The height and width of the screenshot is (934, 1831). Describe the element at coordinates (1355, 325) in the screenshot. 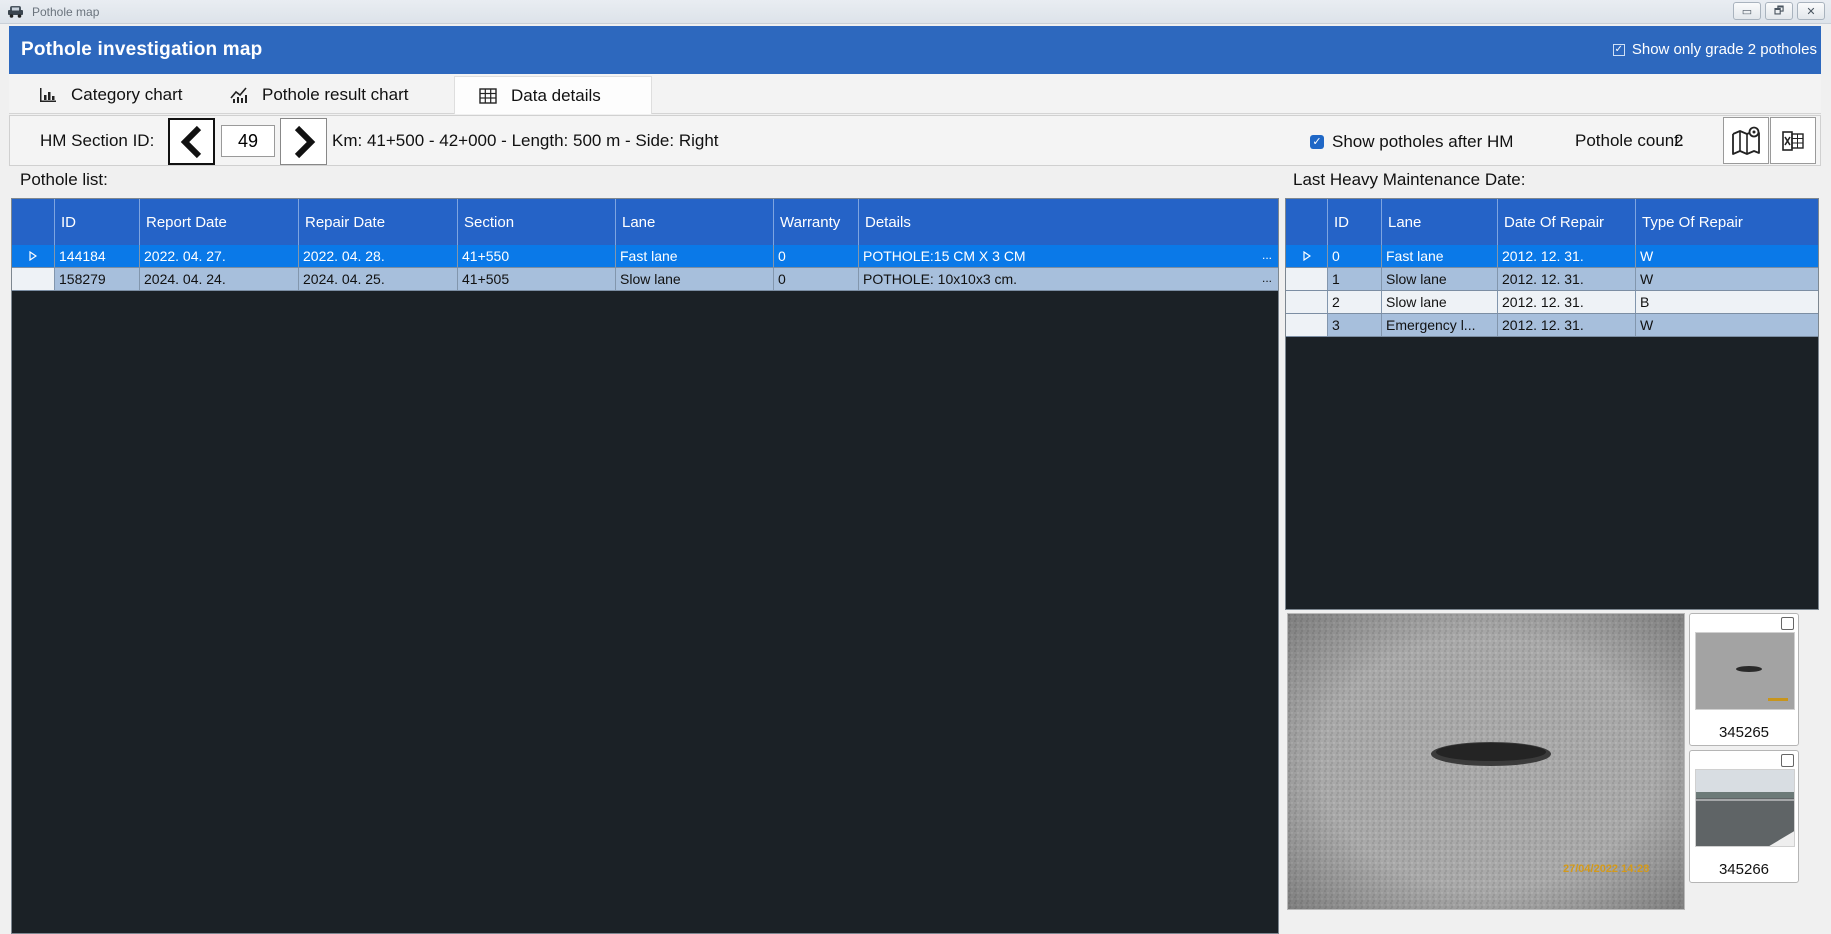

I see `cell-id: 3` at that location.